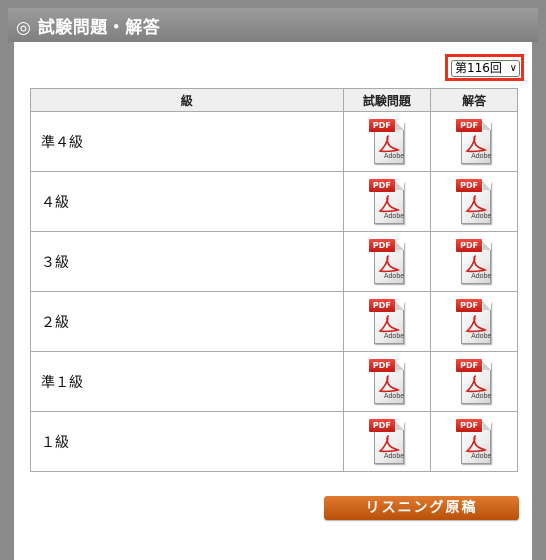 This screenshot has height=560, width=546. What do you see at coordinates (187, 261) in the screenshot?
I see `grade-cell: ３級` at bounding box center [187, 261].